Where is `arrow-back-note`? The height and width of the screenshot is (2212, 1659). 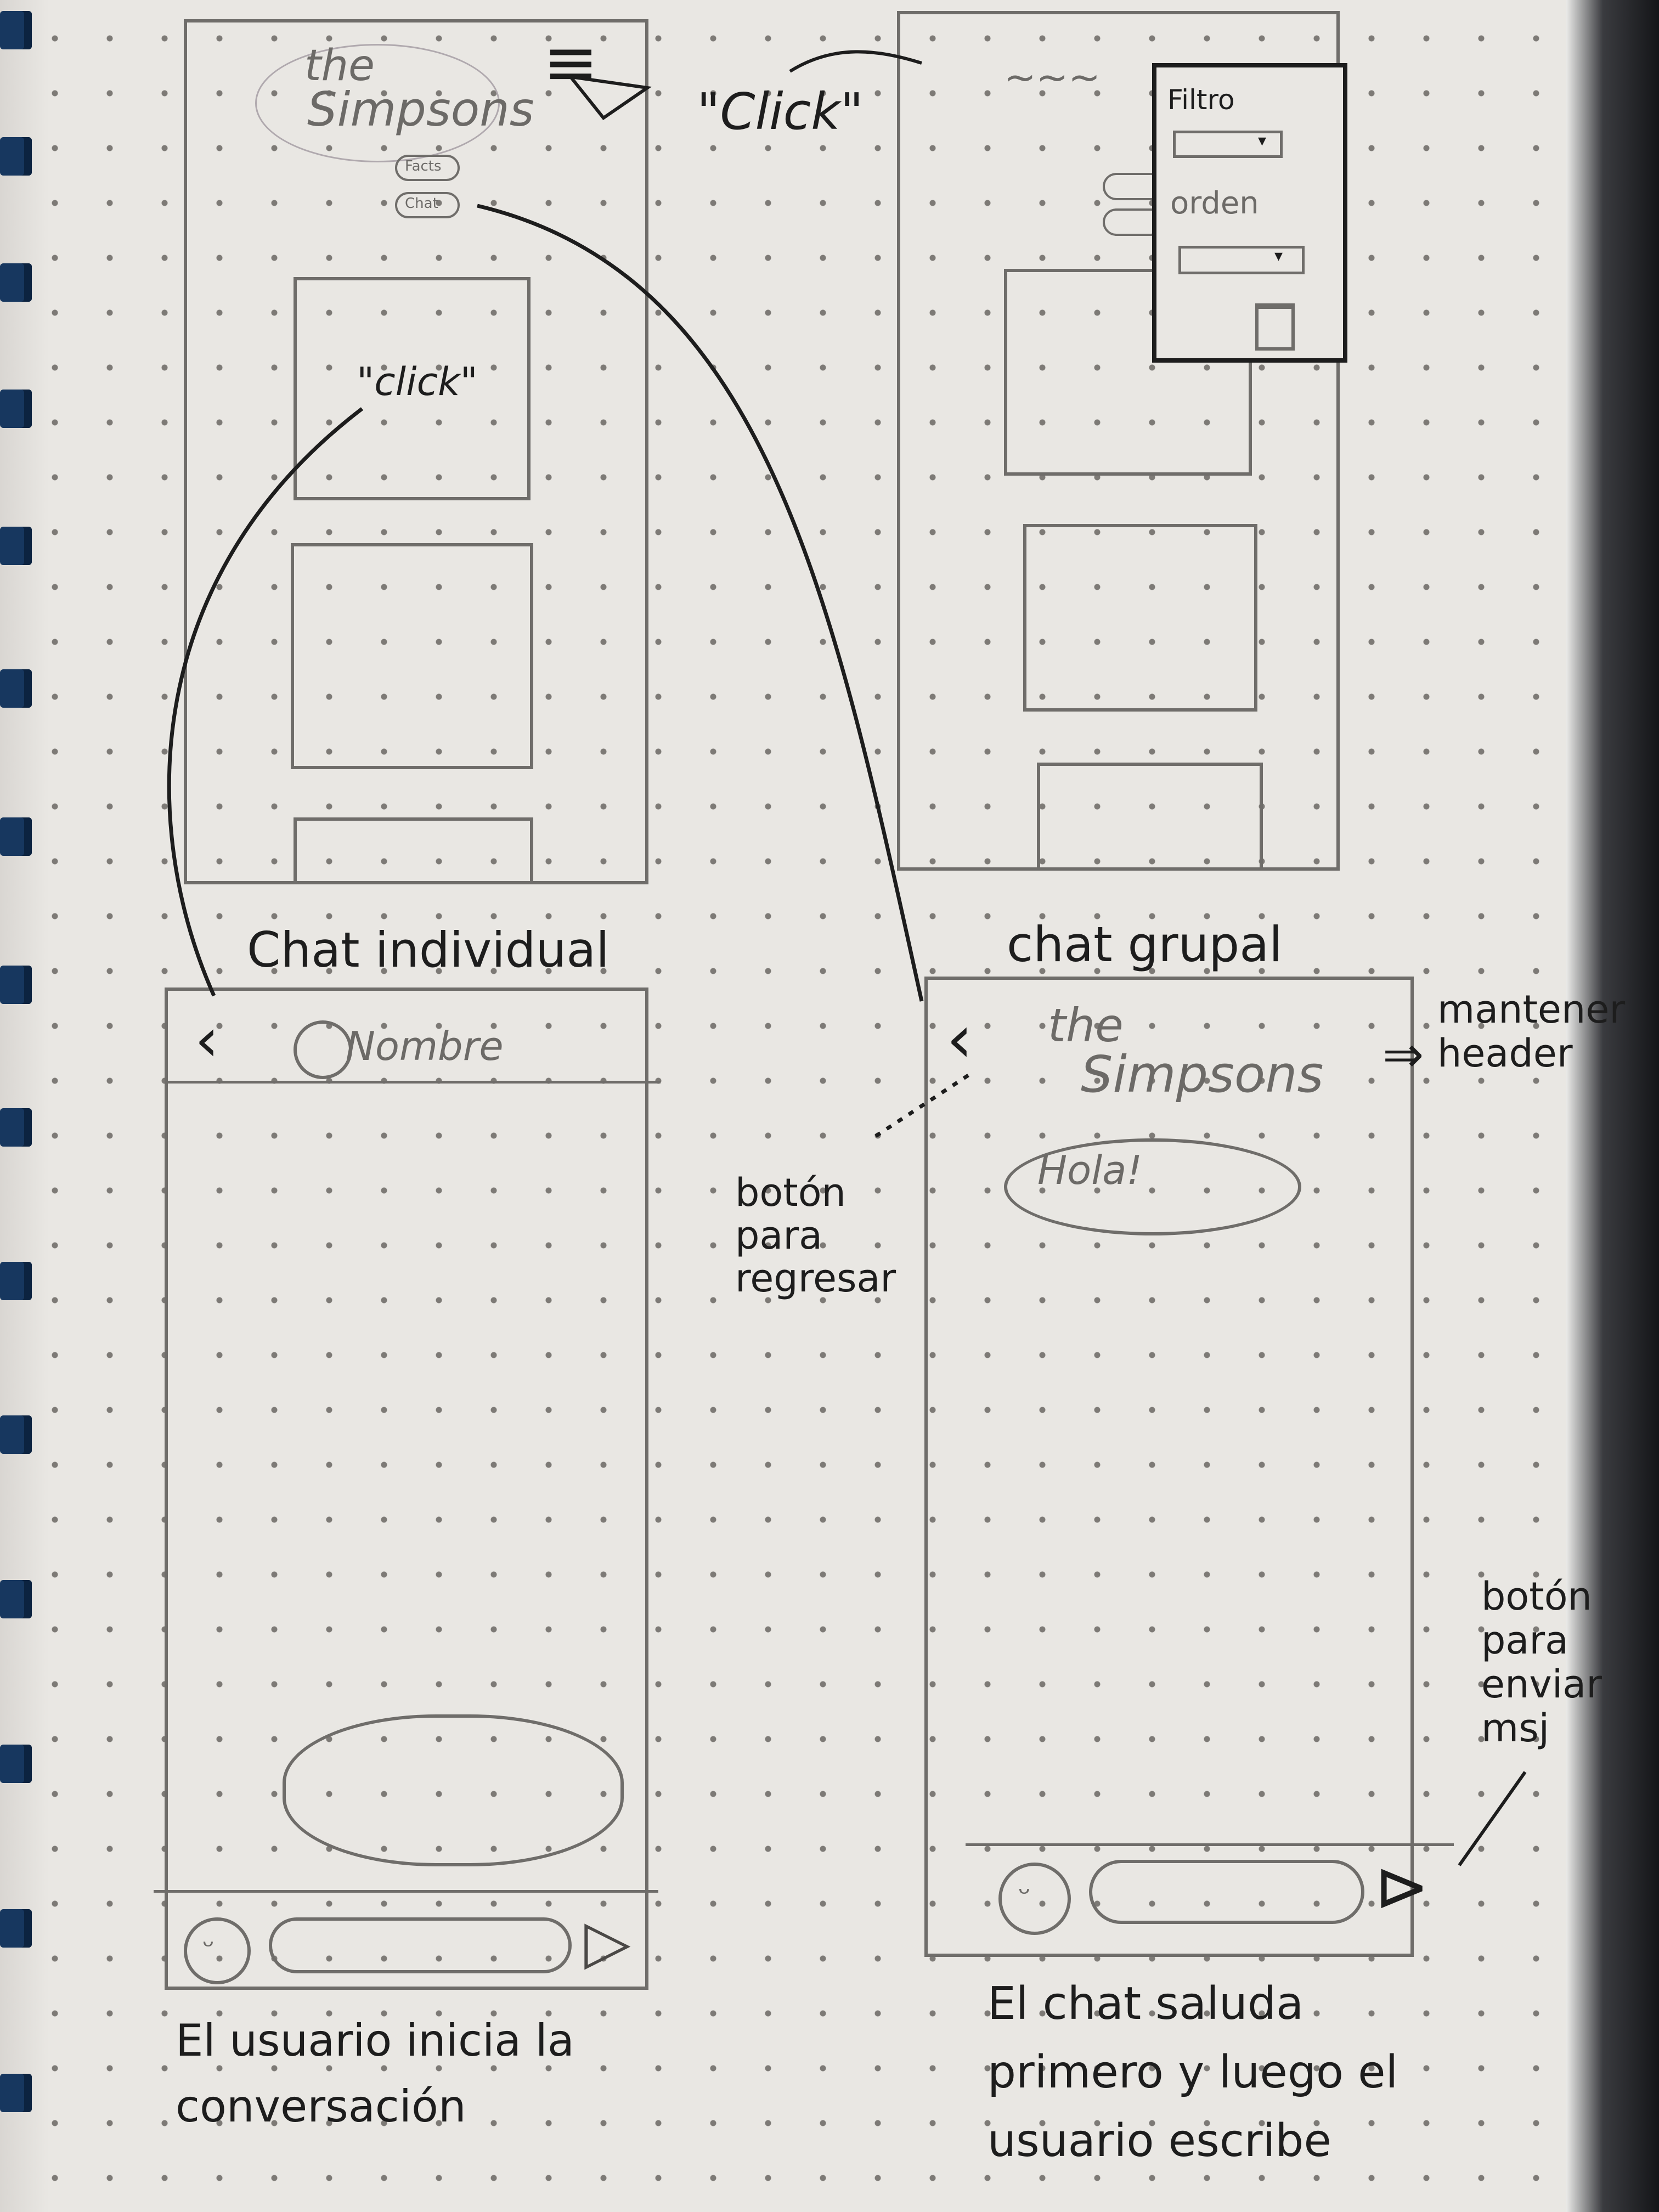 arrow-back-note is located at coordinates (920, 1107).